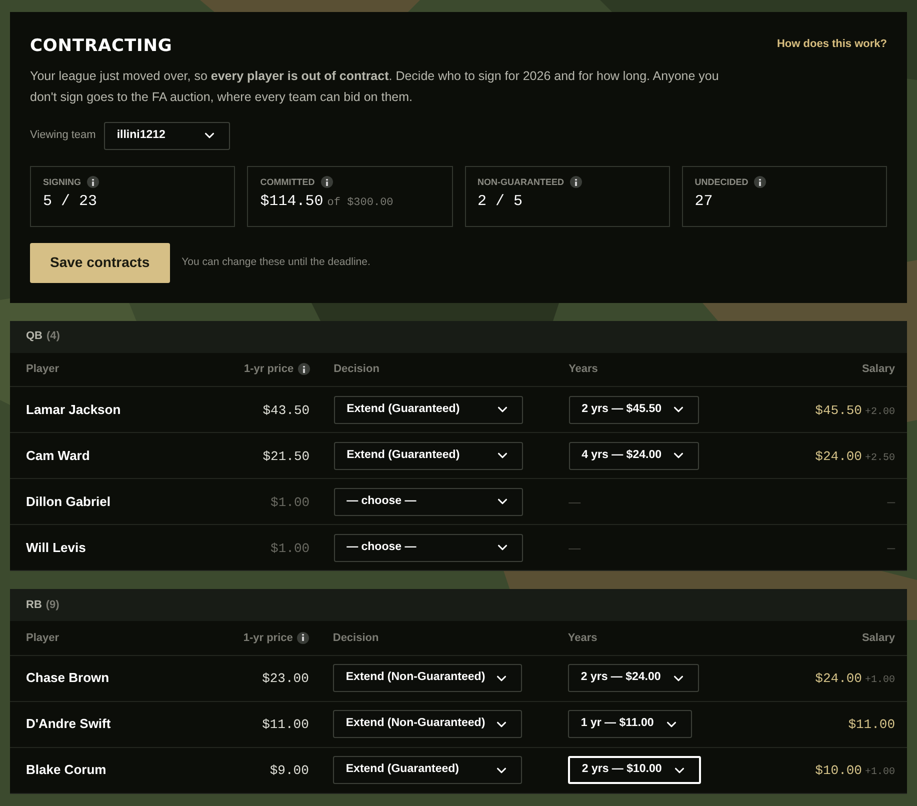 This screenshot has height=806, width=917. Describe the element at coordinates (285, 724) in the screenshot. I see `price-text: $11.00` at that location.